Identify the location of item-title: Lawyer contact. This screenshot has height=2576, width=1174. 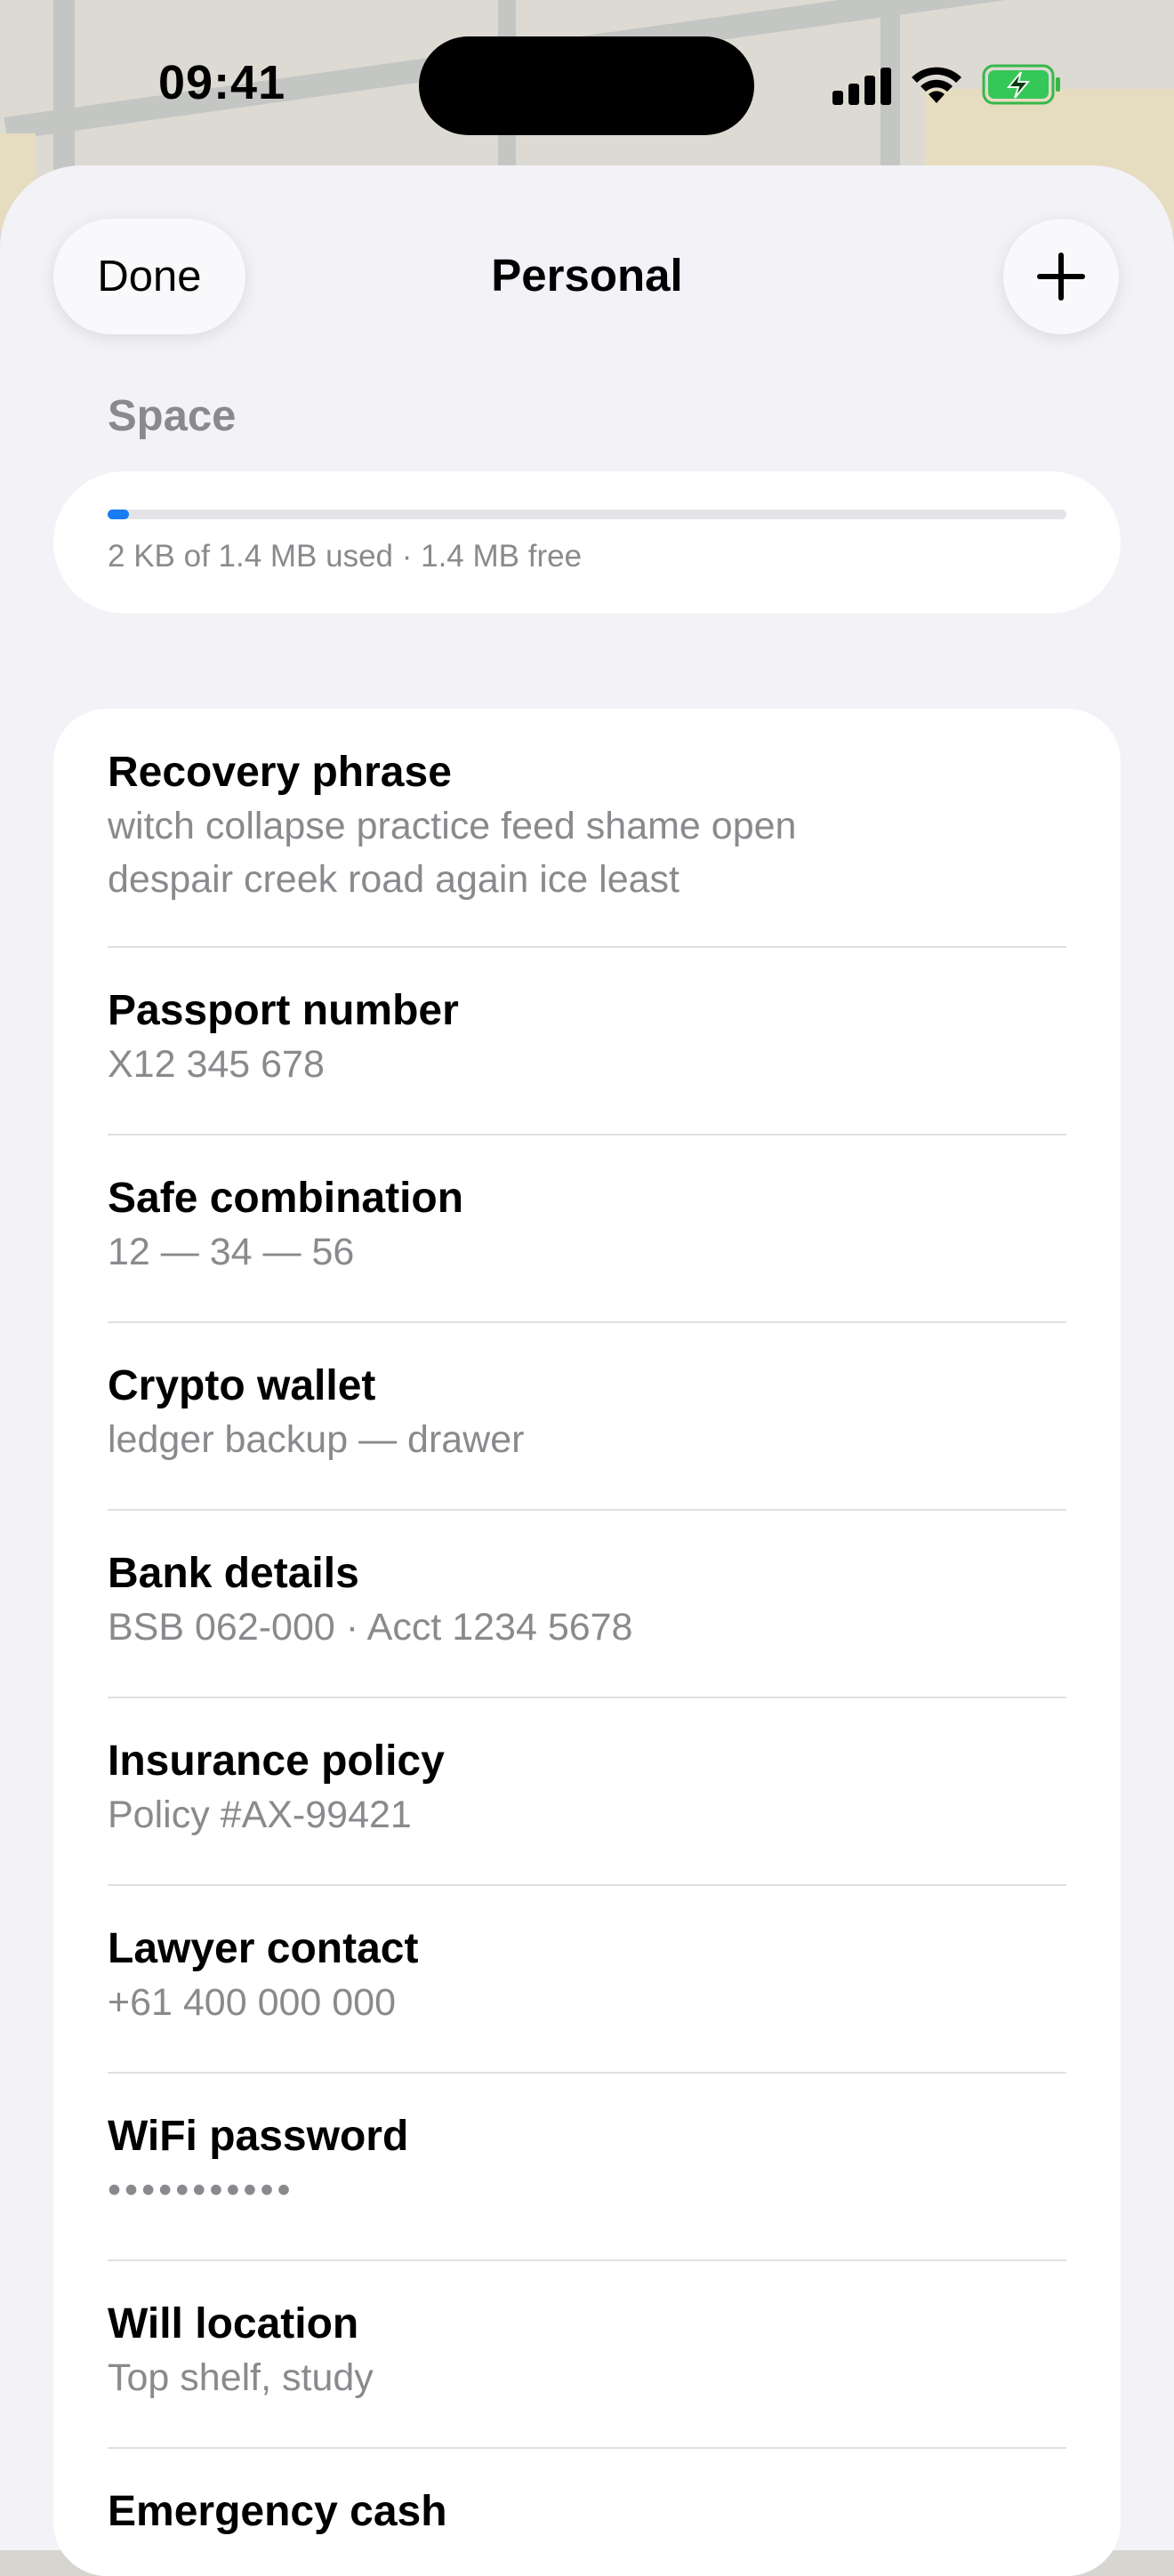
(263, 1948).